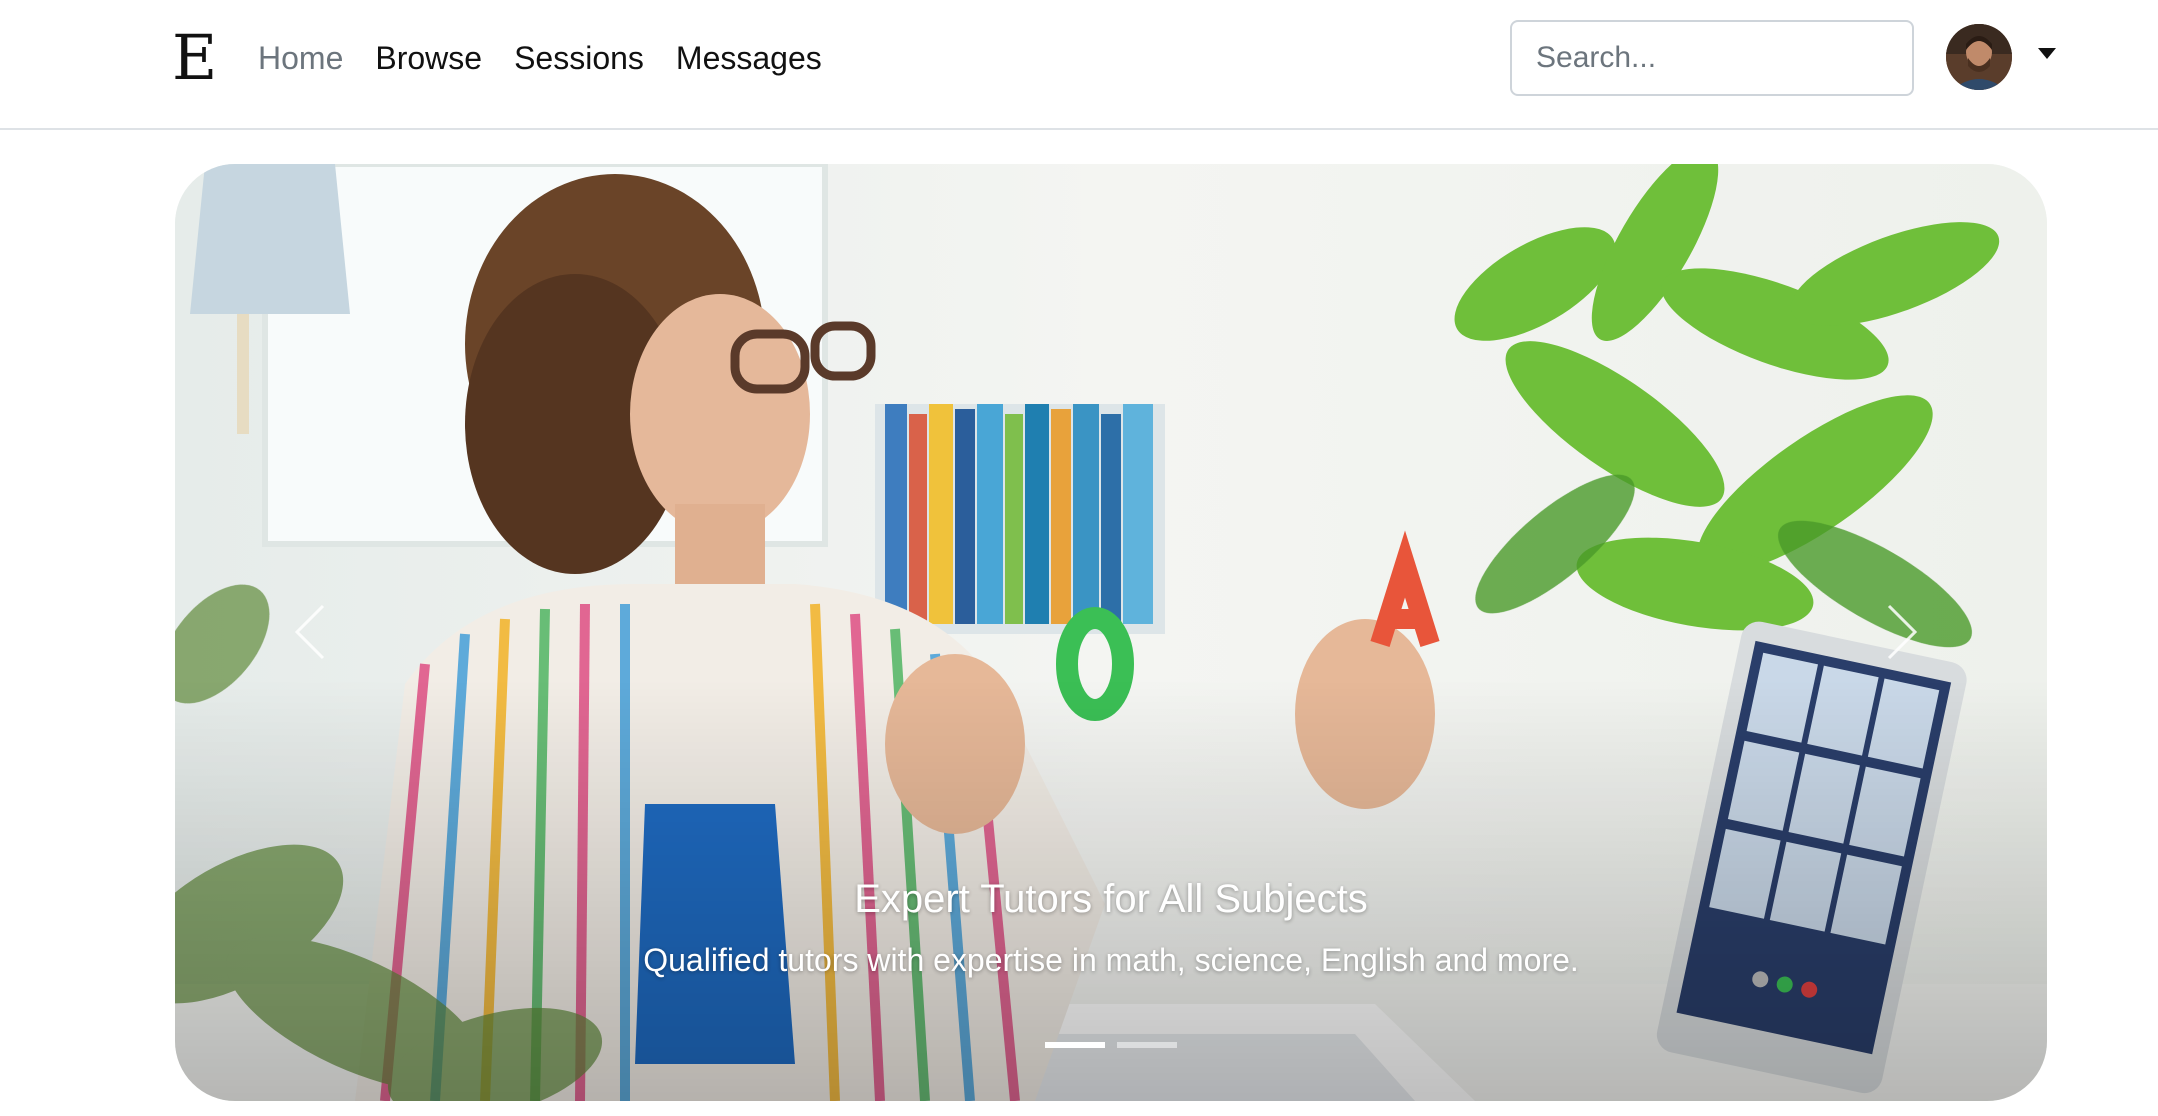 Image resolution: width=2158 pixels, height=1116 pixels. Describe the element at coordinates (428, 58) in the screenshot. I see `nav-link-browse: Browse` at that location.